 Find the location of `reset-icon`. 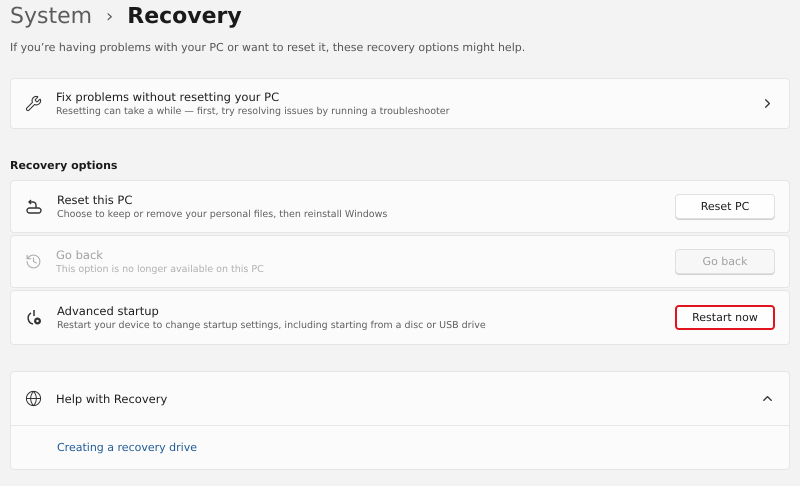

reset-icon is located at coordinates (34, 207).